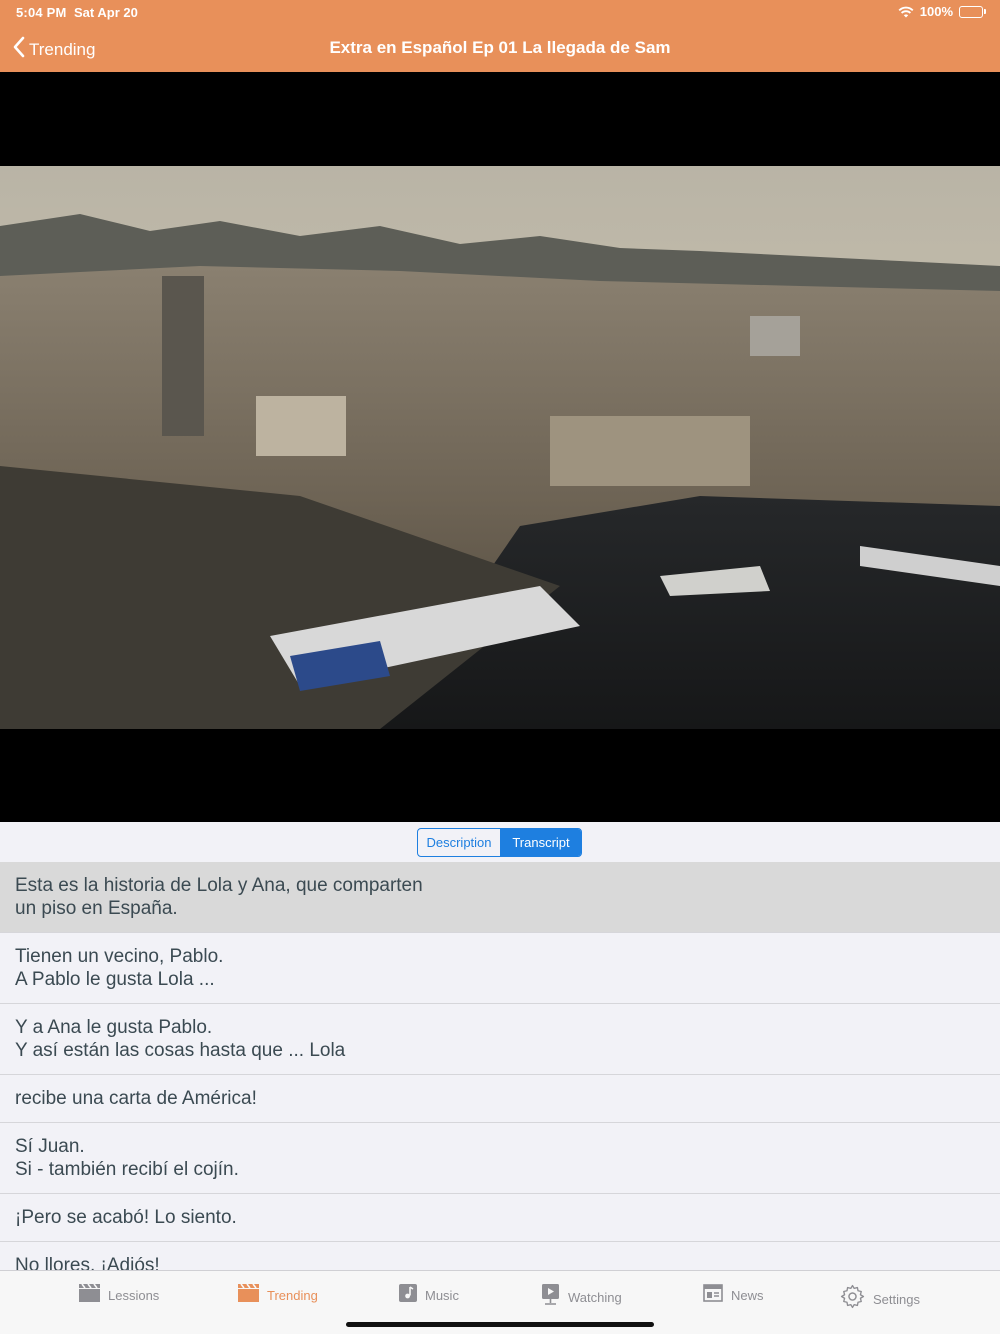 The height and width of the screenshot is (1334, 1000). Describe the element at coordinates (62, 49) in the screenshot. I see `back-label: Trending` at that location.